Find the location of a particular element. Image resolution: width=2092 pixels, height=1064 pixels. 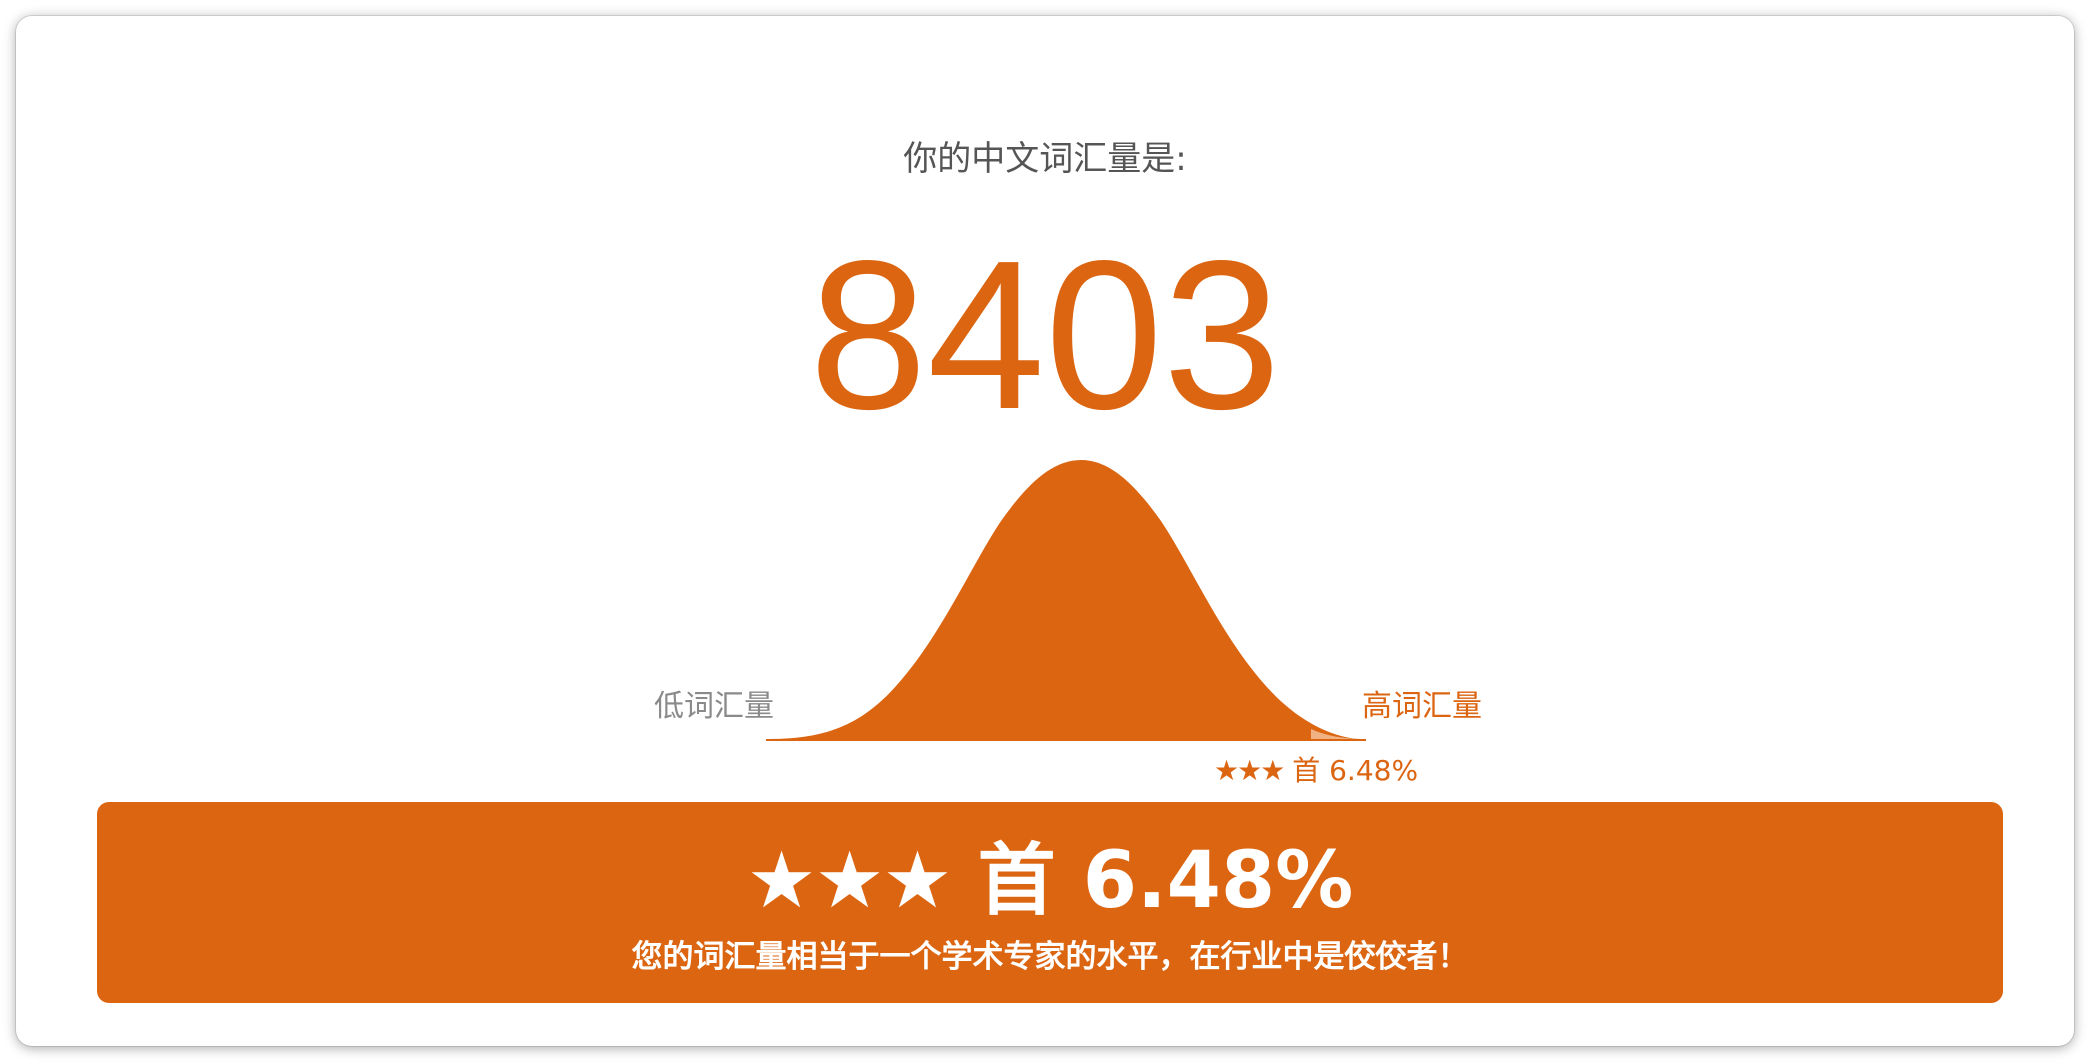

banner-headline: ★★★ 首 6.48% is located at coordinates (1050, 881).